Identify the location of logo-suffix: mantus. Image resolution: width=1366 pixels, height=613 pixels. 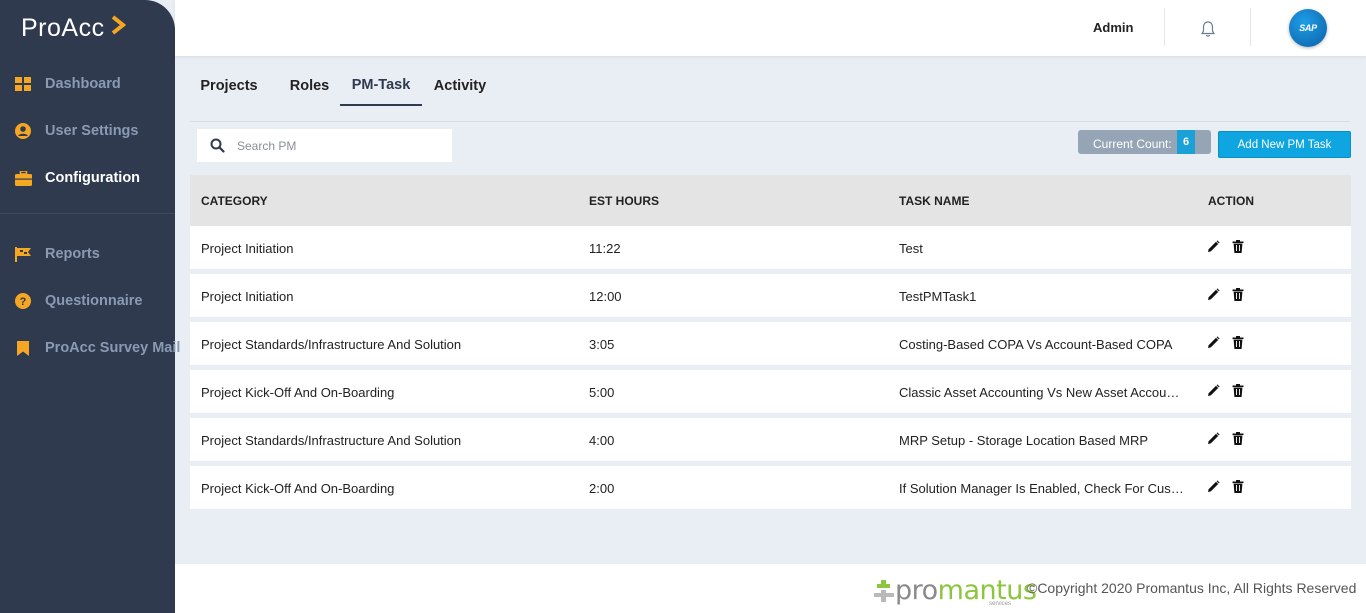
(987, 590).